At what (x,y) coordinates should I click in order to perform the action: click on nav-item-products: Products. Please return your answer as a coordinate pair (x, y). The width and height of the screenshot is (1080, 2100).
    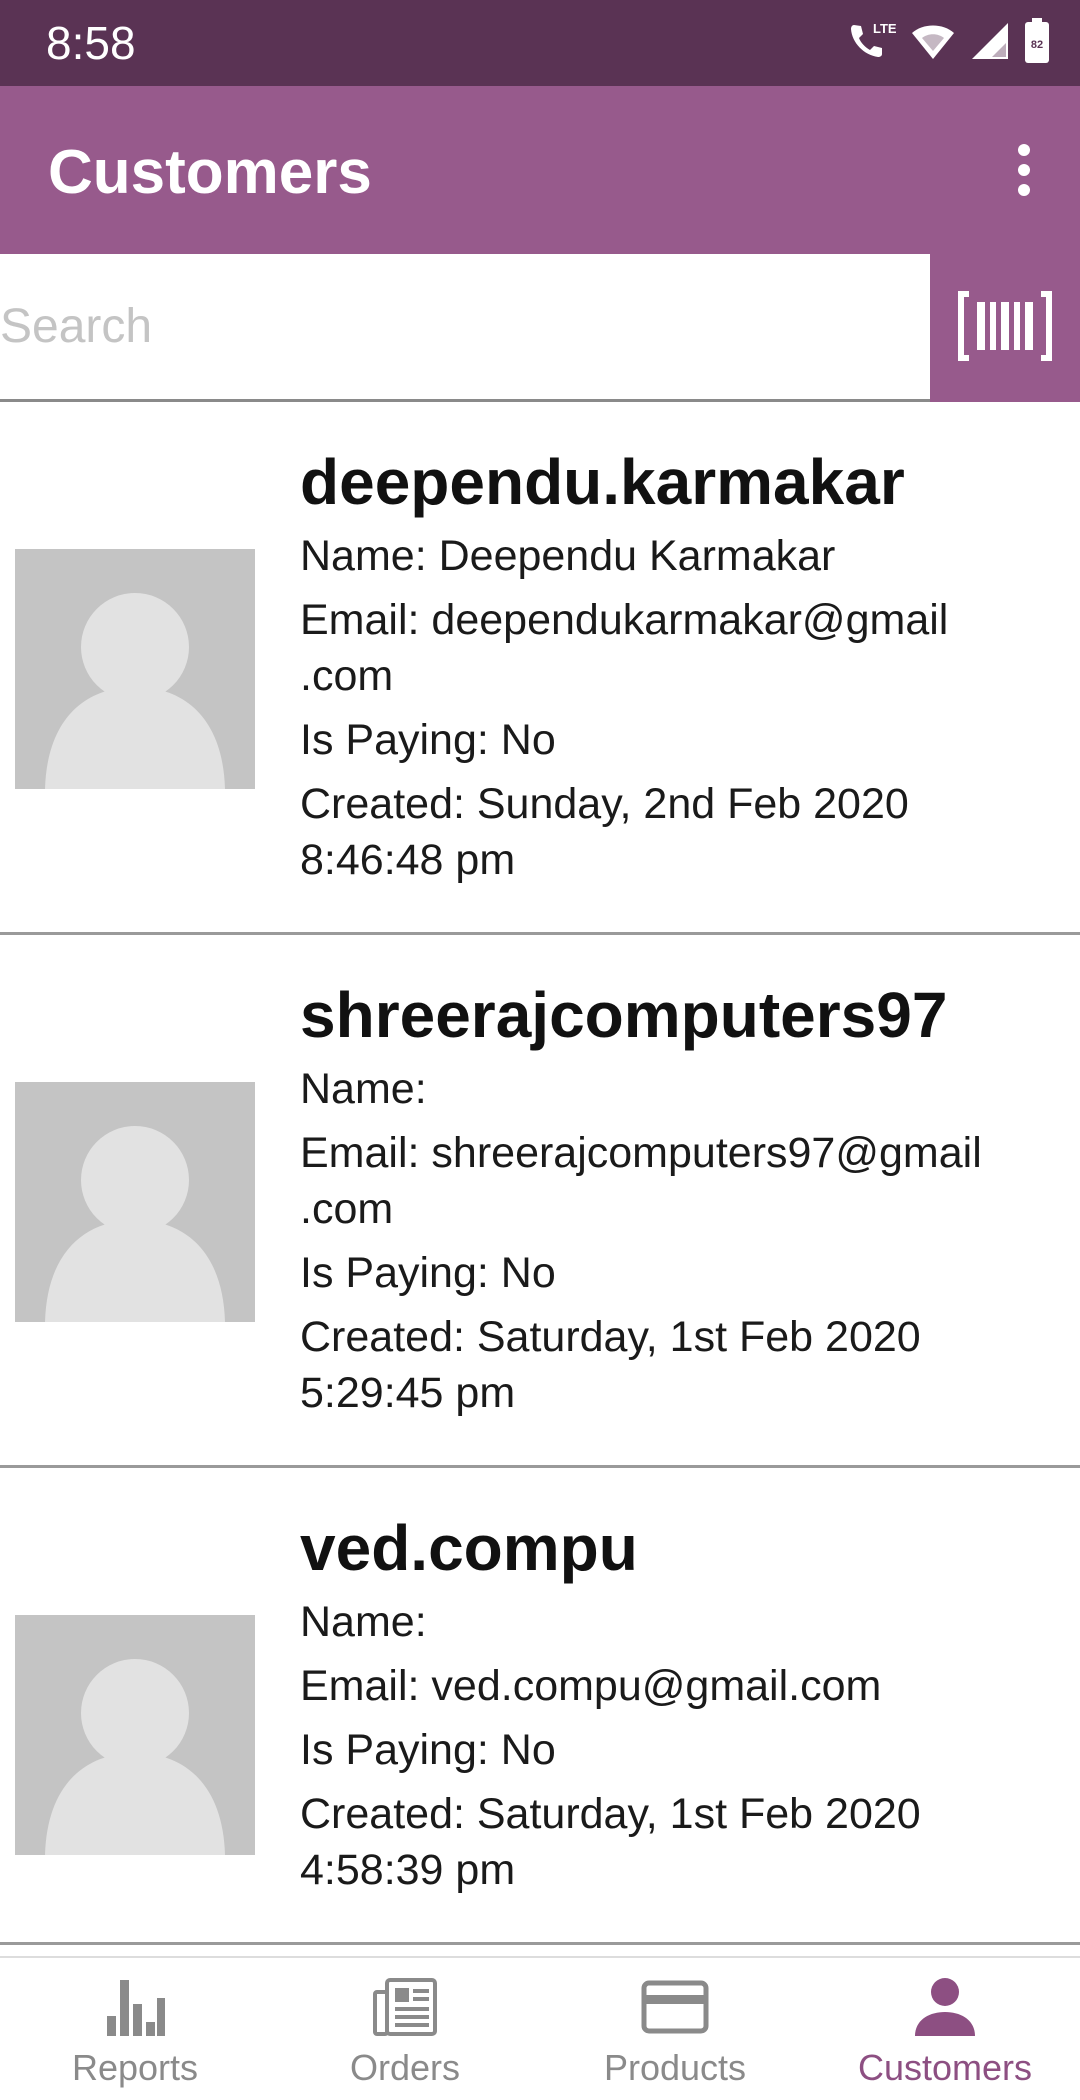
    Looking at the image, I should click on (675, 2029).